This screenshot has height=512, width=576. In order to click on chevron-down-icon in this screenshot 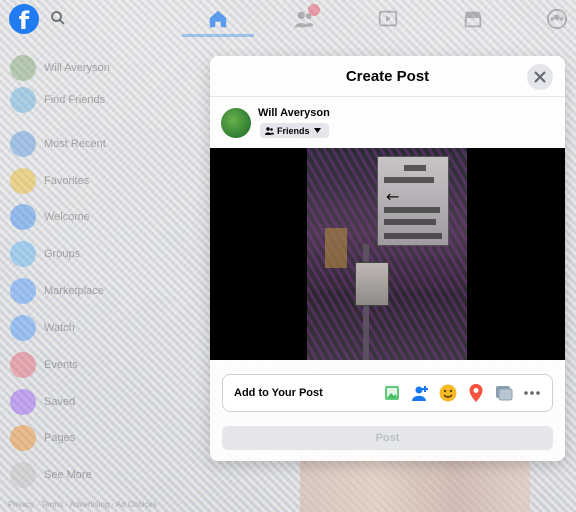, I will do `click(23, 475)`.